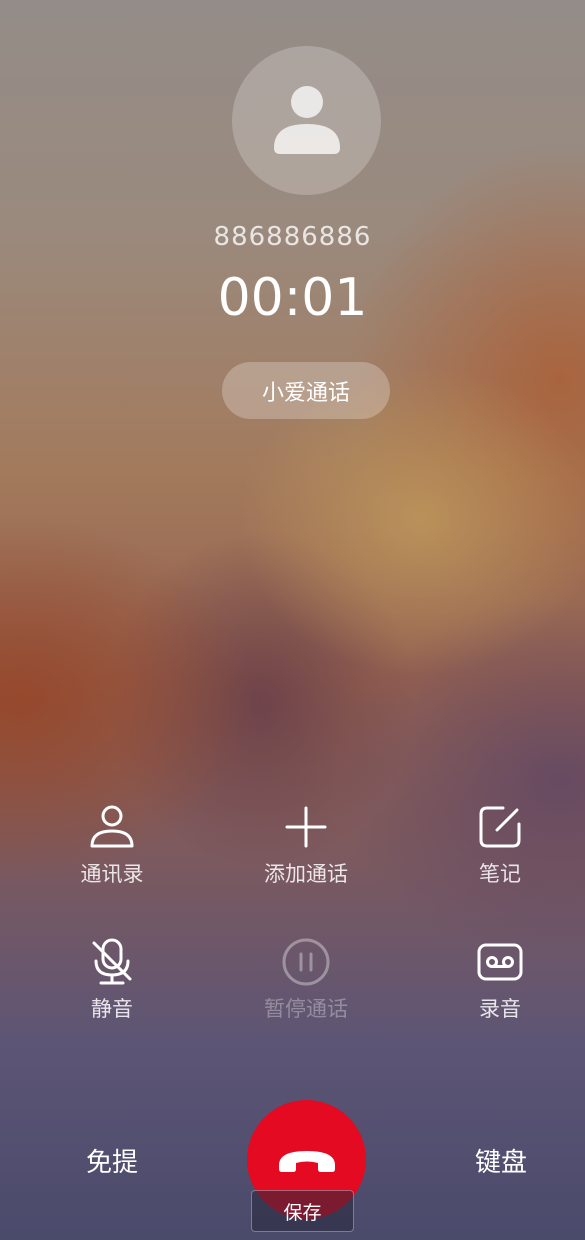  I want to click on contacts-icon, so click(112, 826).